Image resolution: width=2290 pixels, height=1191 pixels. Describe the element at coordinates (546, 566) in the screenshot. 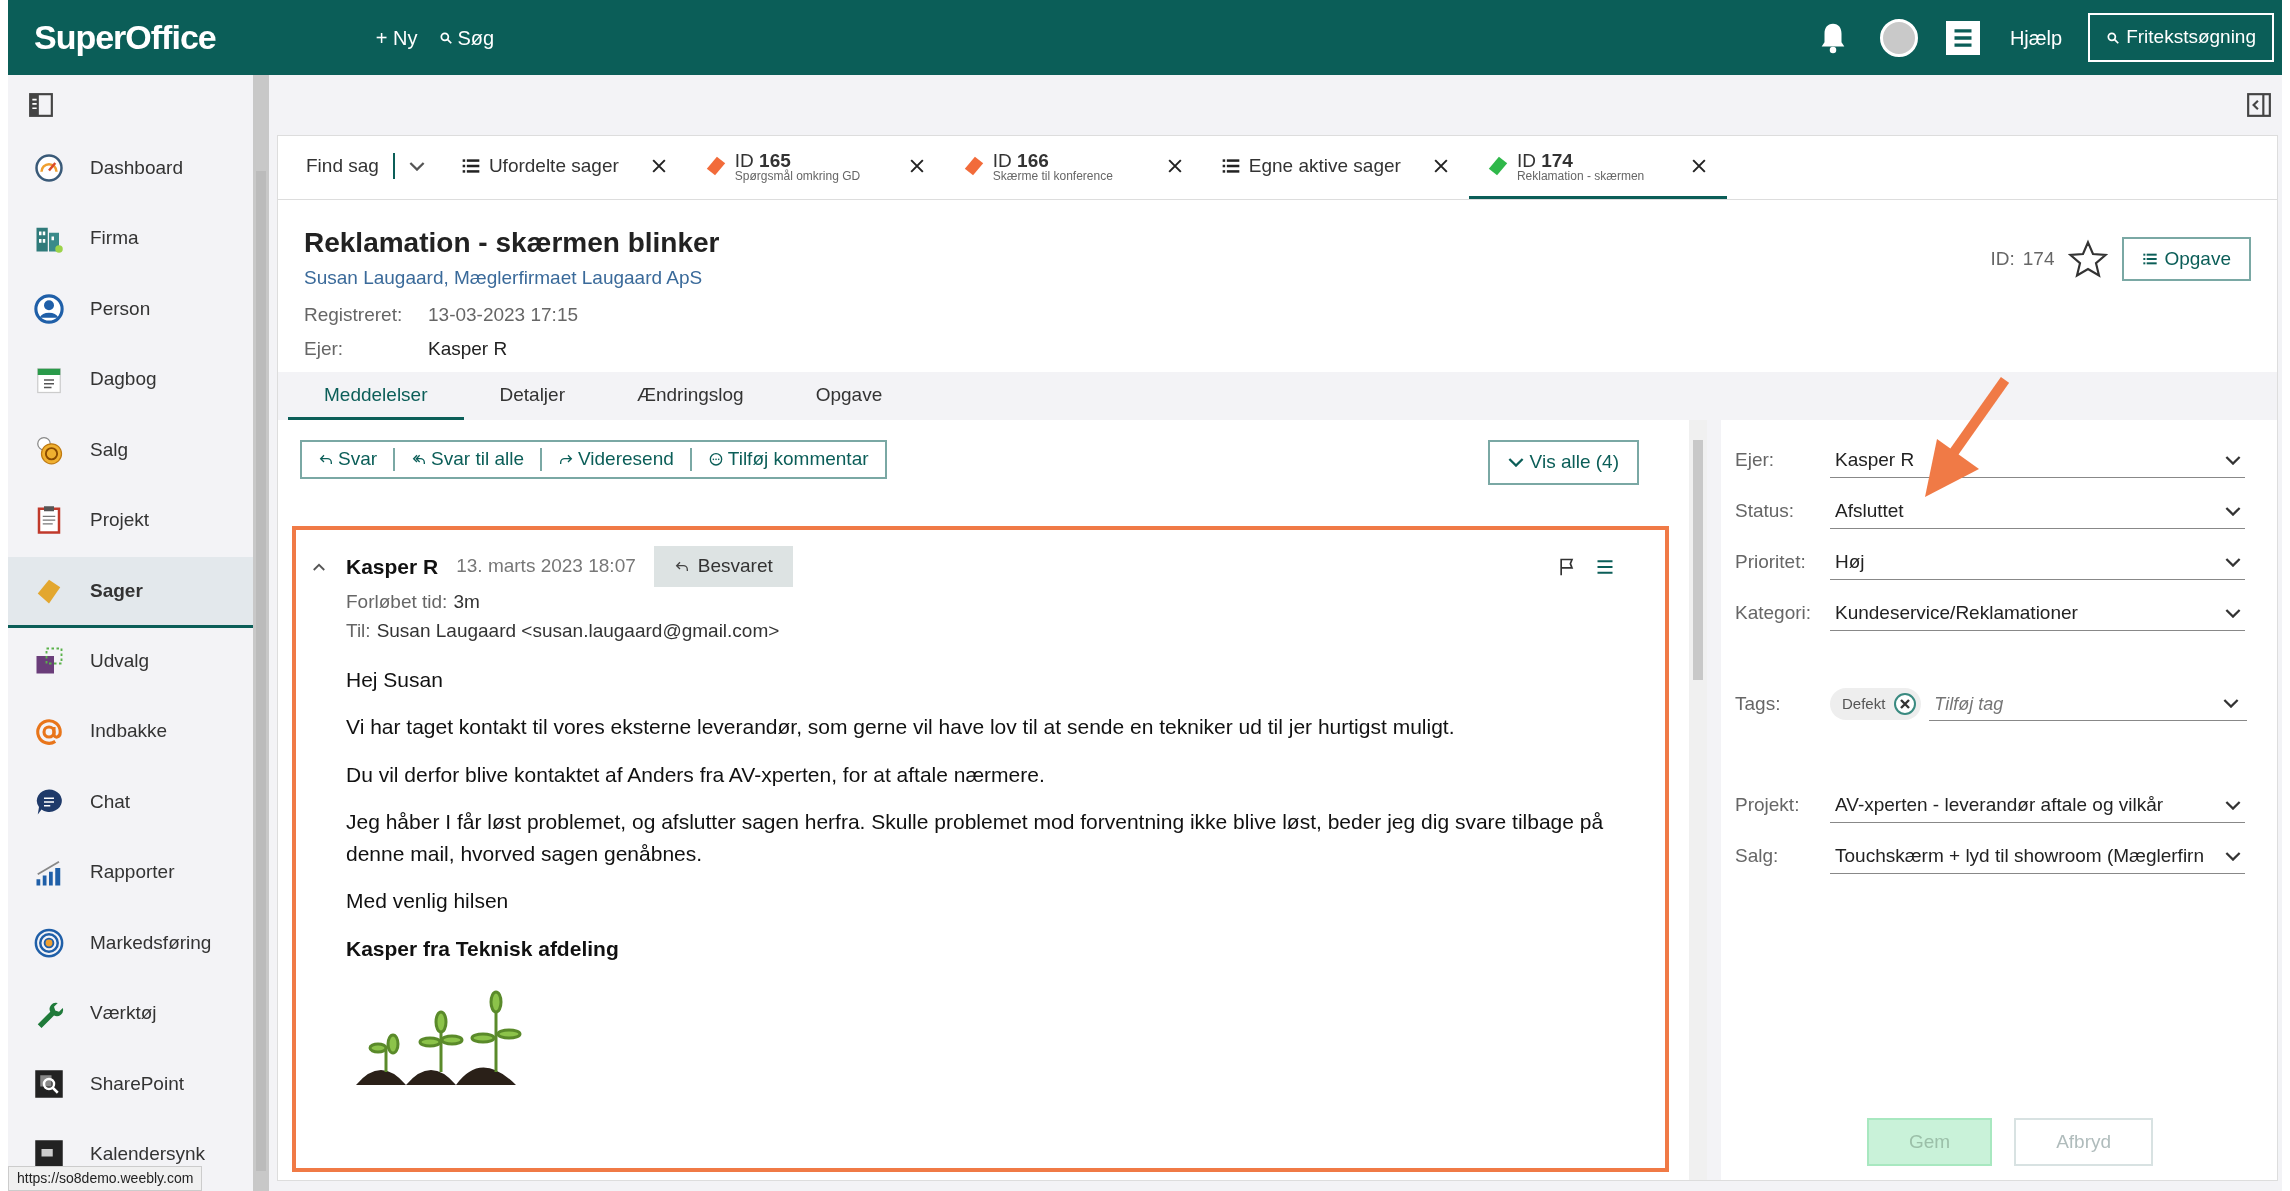

I see `message-date: 13. marts 2023 18:07` at that location.